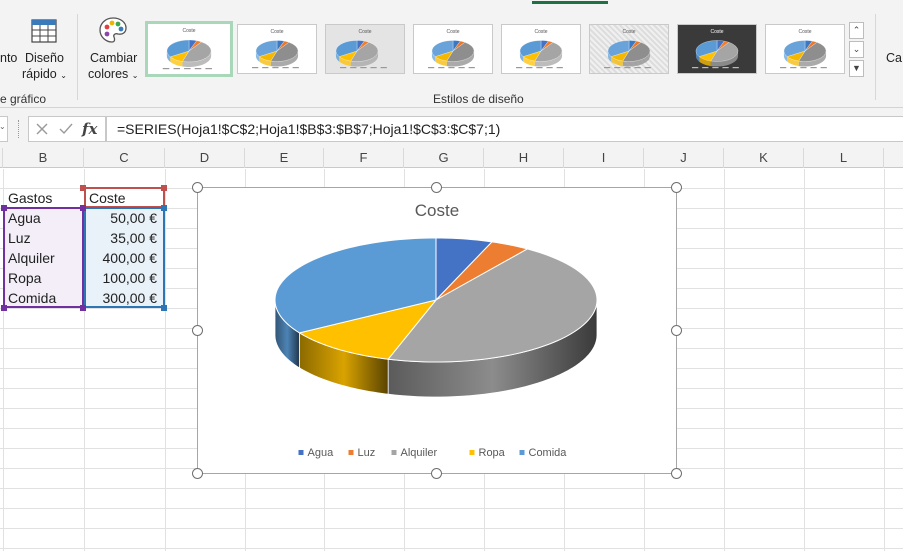 The image size is (903, 551). I want to click on group-label-chart-styles: Estilos de diseño, so click(478, 99).